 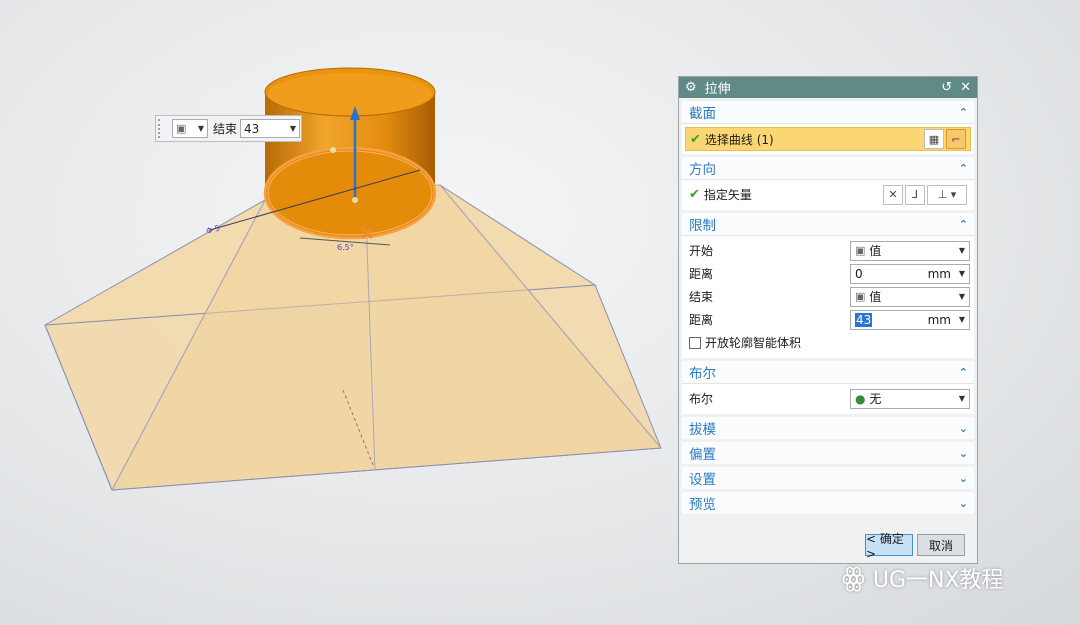 I want to click on offset-header: 偏置 ⌄, so click(x=828, y=453).